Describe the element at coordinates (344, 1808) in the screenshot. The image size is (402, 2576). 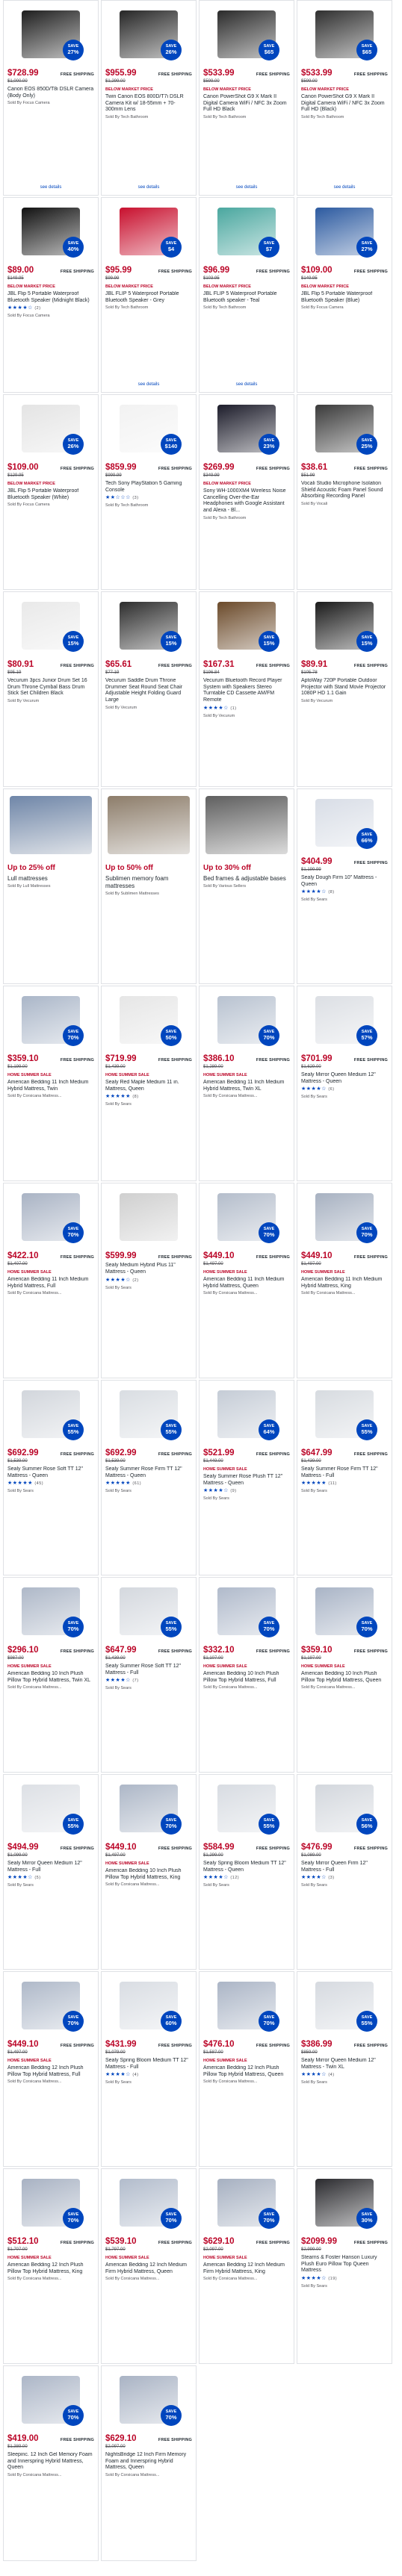
I see `product-image-wrap: SAVE 56%` at that location.